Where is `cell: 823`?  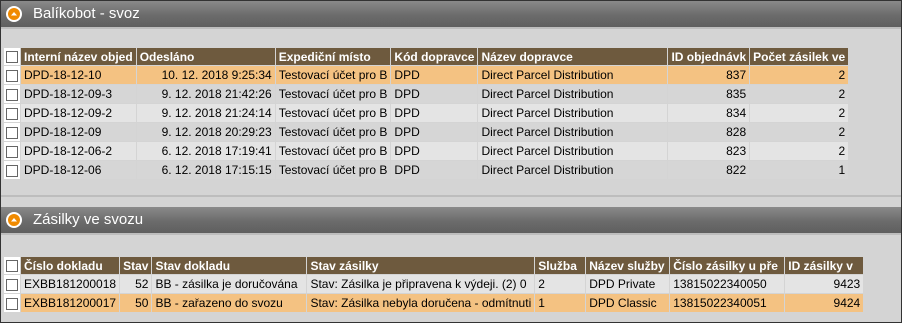 cell: 823 is located at coordinates (709, 151).